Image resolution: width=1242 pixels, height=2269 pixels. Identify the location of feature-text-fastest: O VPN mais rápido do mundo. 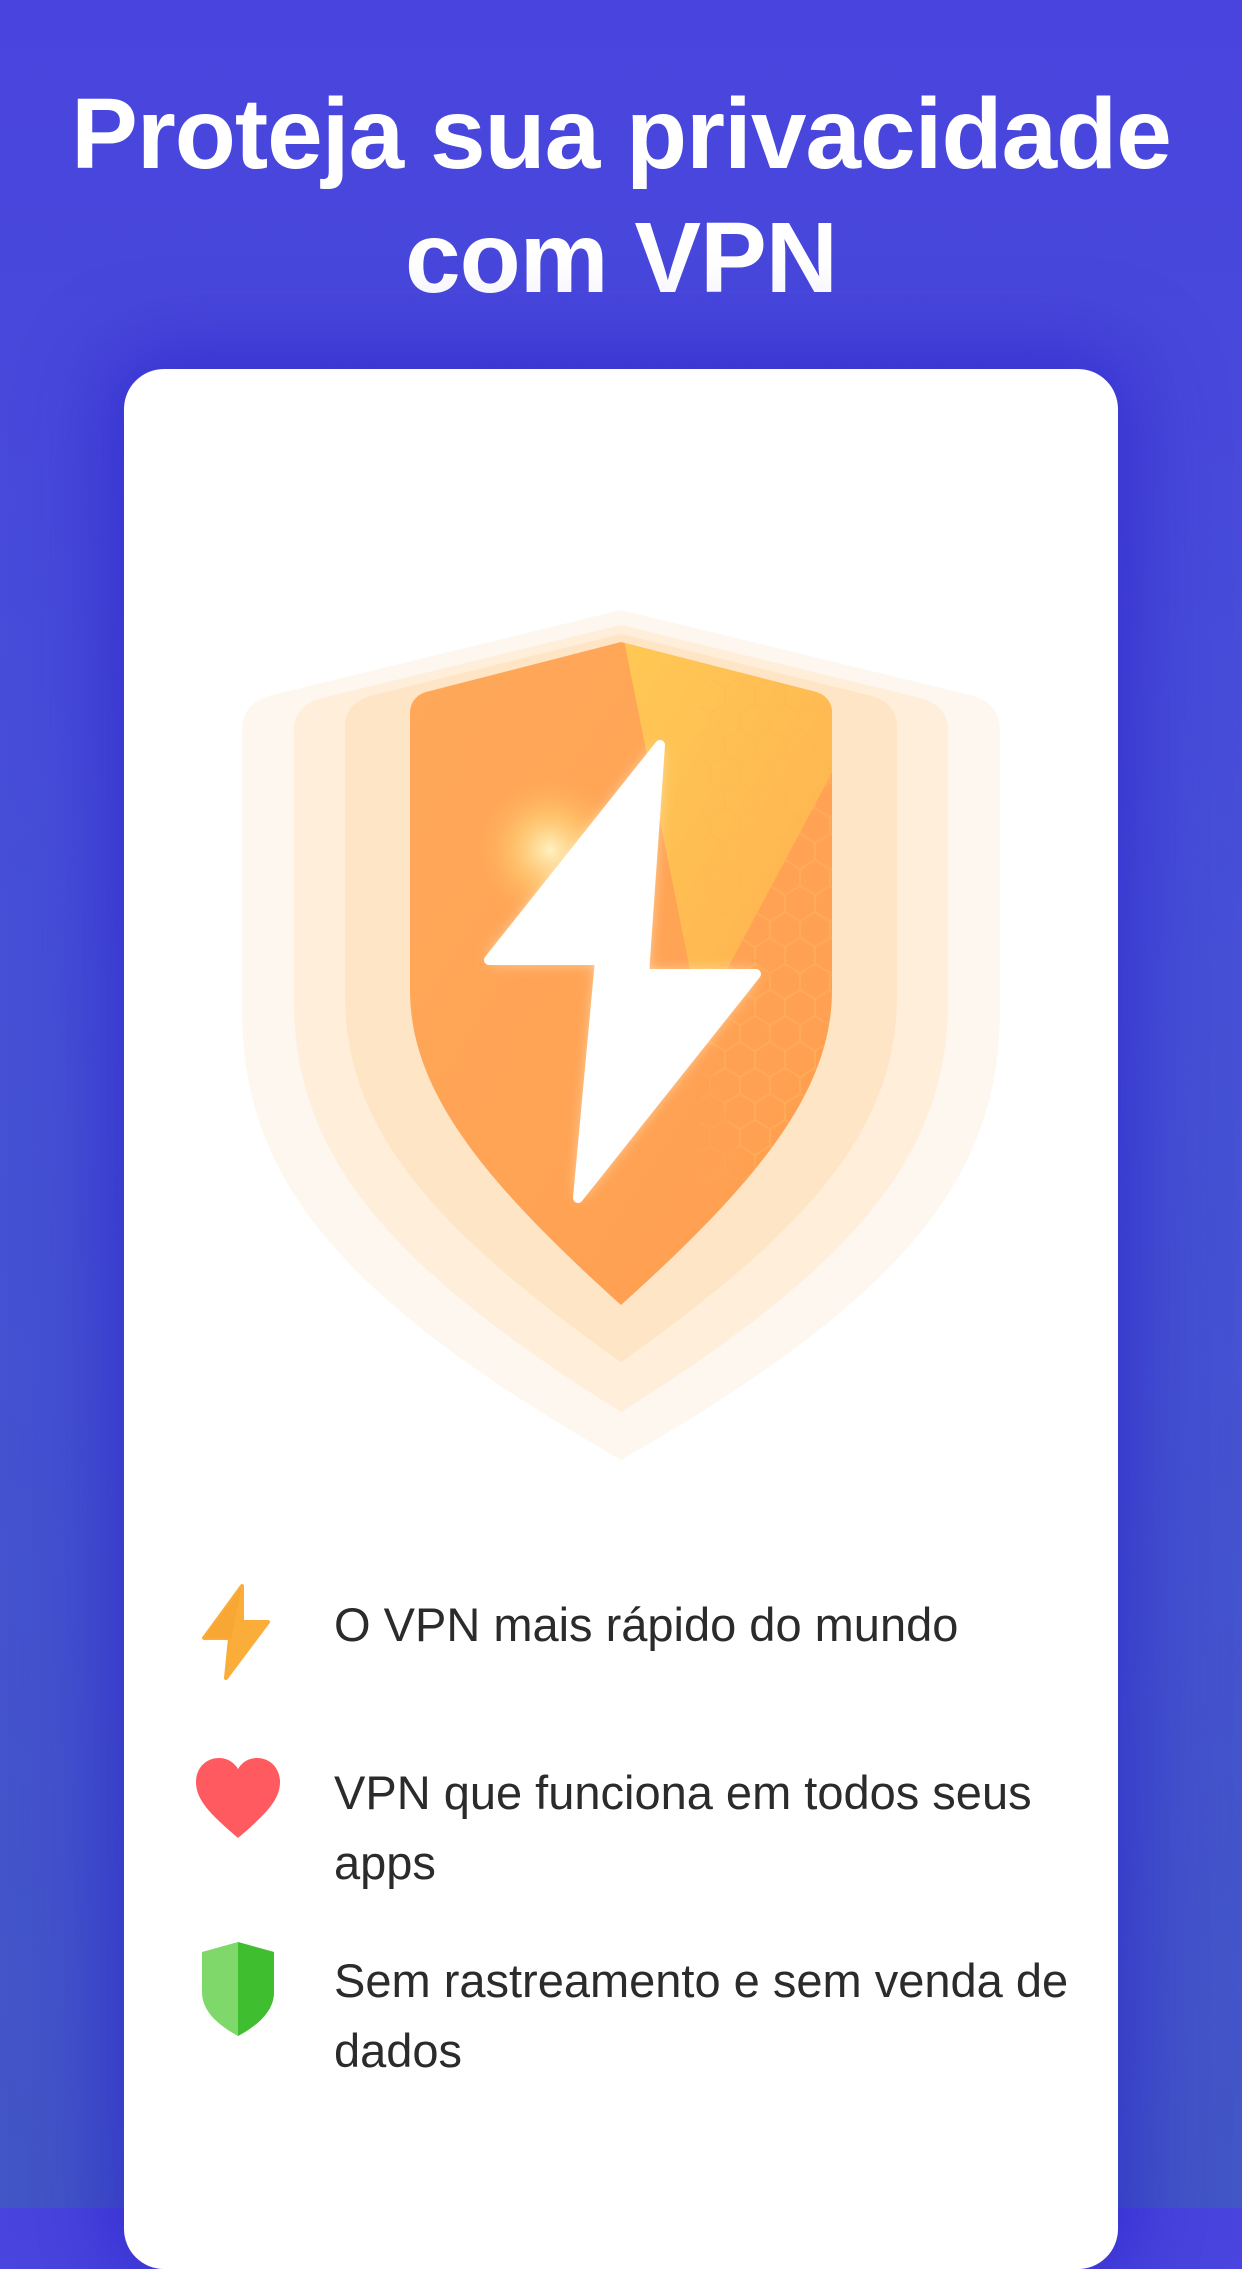
(646, 1624).